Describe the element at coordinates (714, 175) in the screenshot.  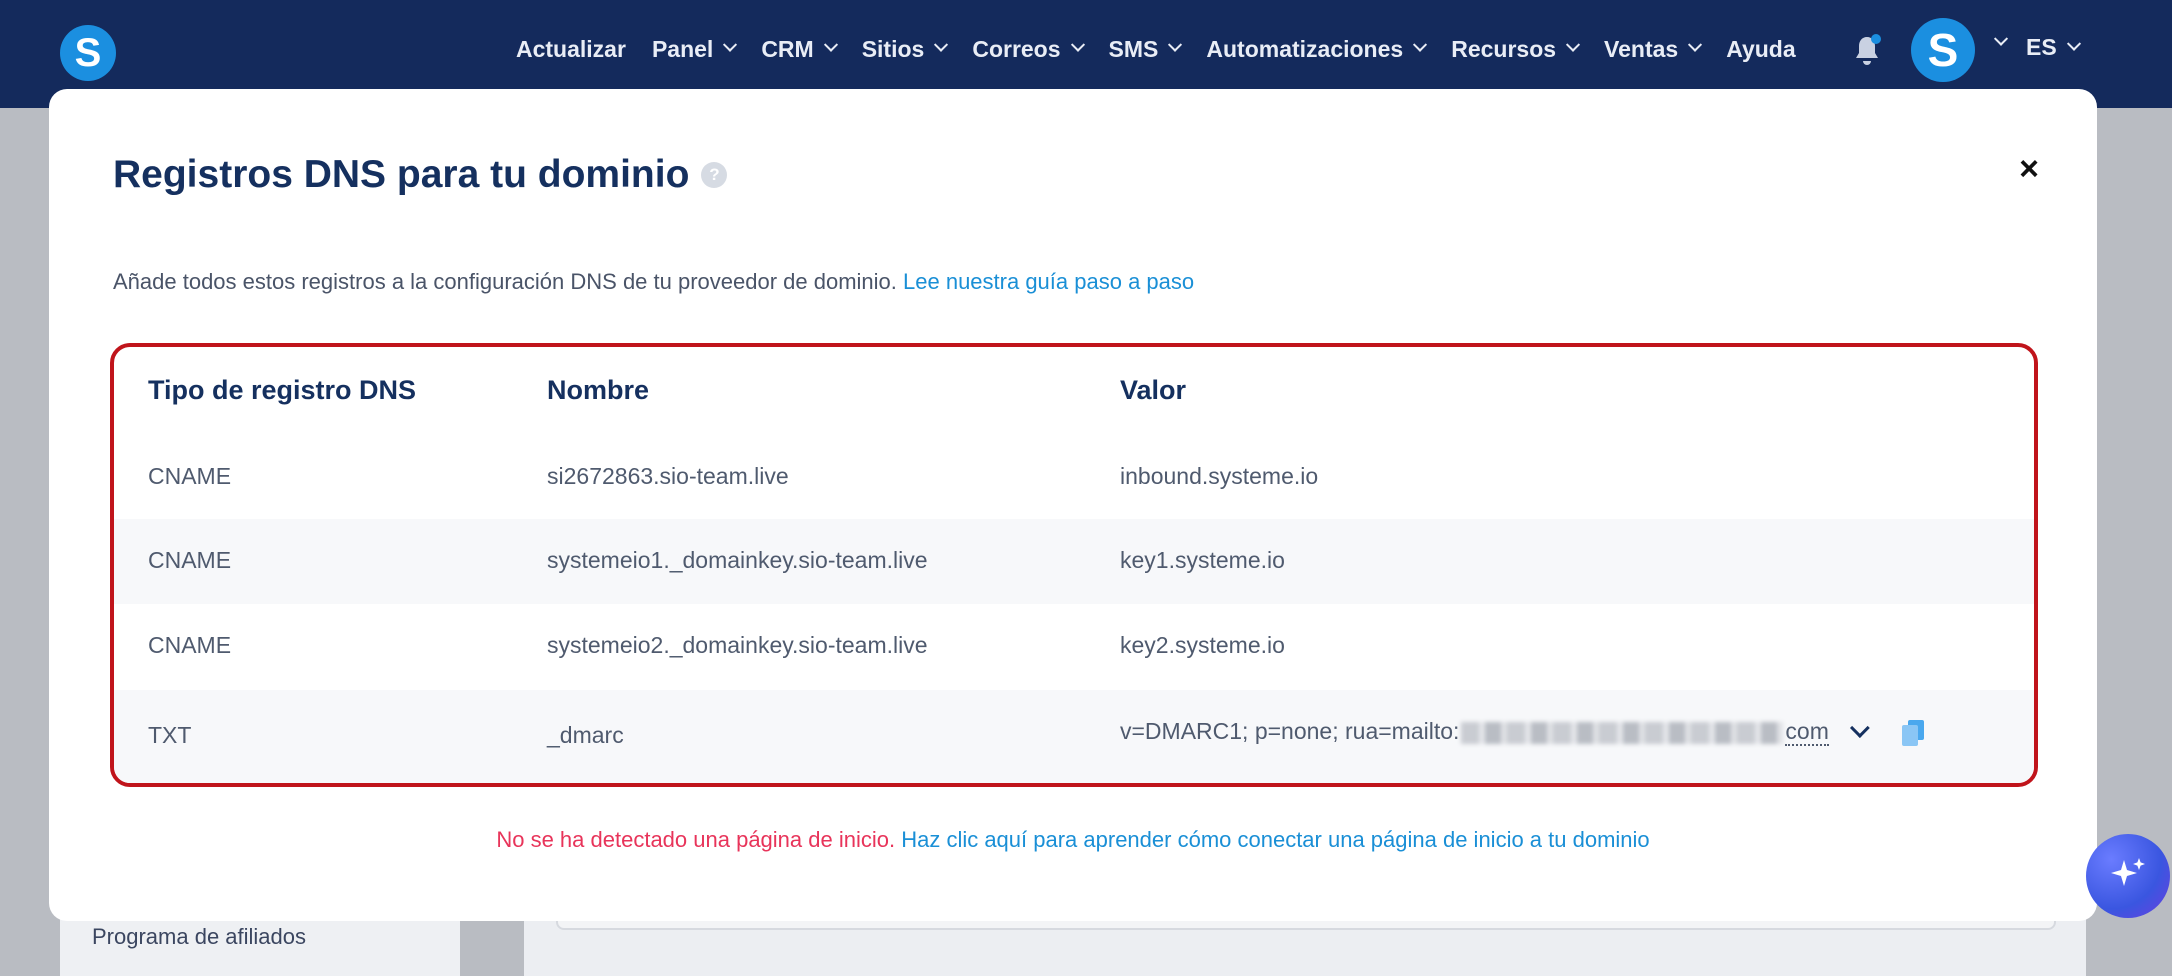
I see `help-icon: ?` at that location.